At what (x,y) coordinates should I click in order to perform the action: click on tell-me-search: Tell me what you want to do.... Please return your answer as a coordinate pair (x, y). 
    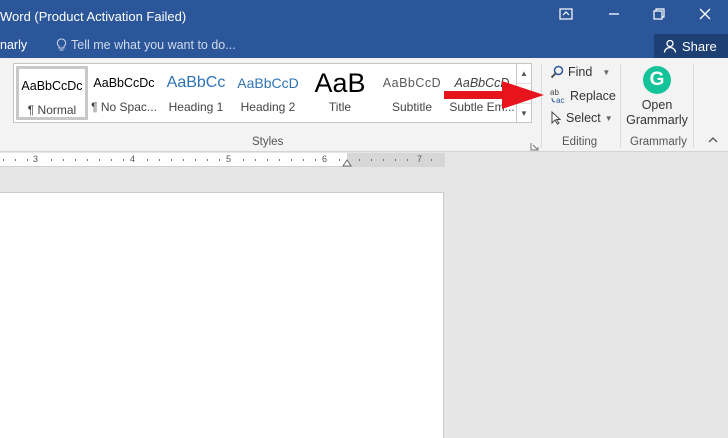
    Looking at the image, I should click on (146, 45).